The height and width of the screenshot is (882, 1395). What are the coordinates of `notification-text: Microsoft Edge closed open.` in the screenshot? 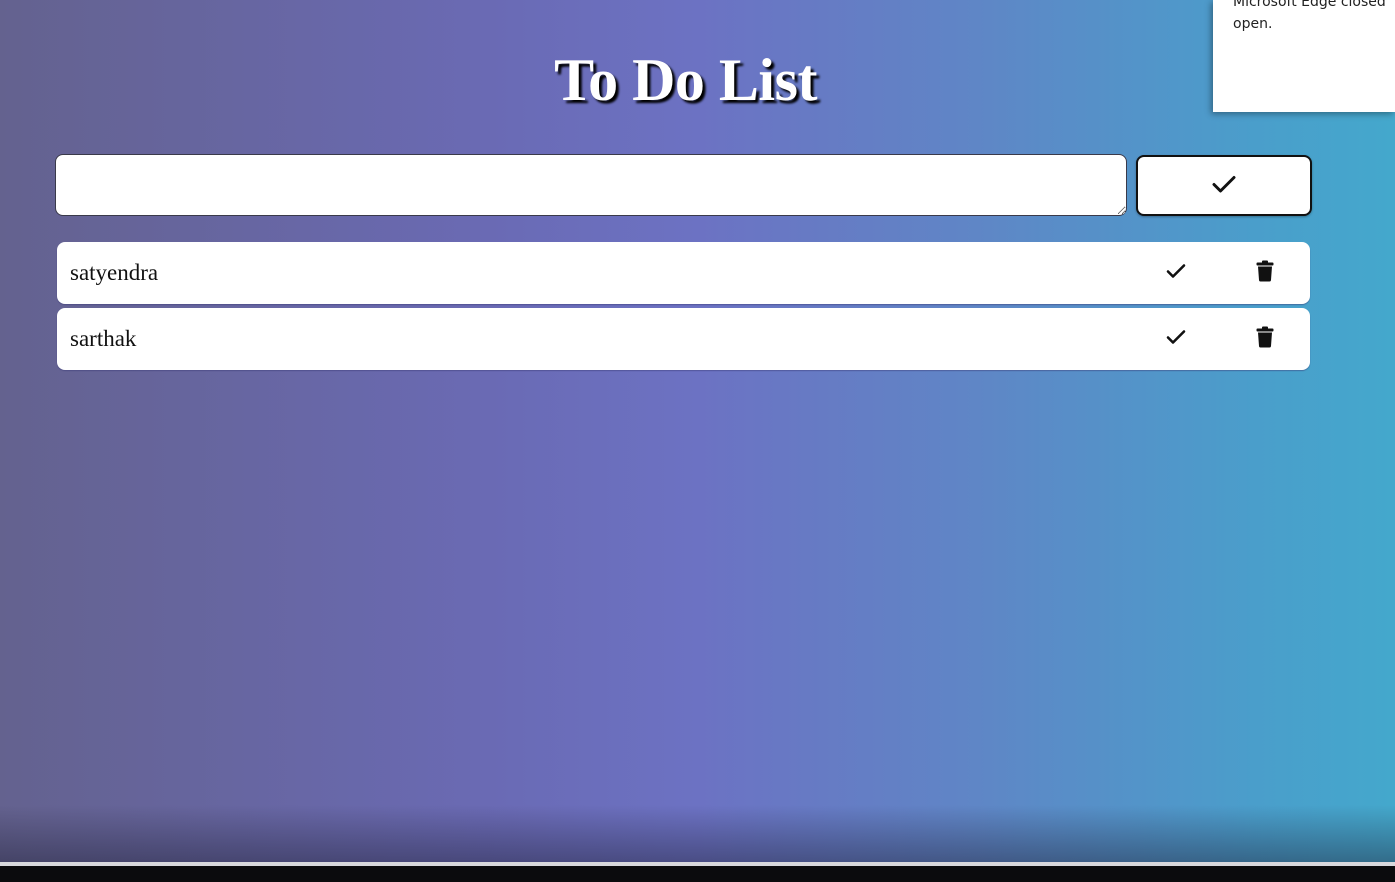 It's located at (1309, 16).